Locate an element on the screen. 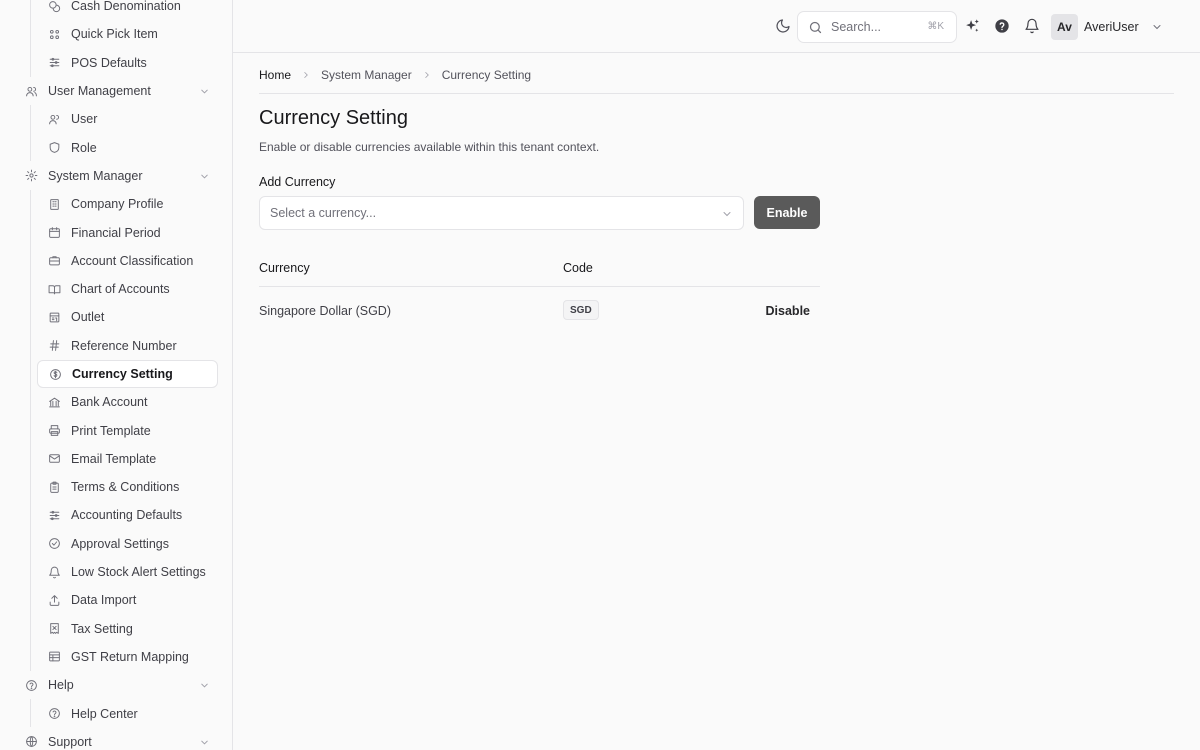  sidebar-item-currency-setting: Currency Setting is located at coordinates (127, 374).